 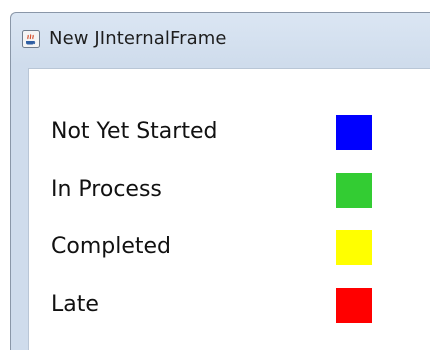 What do you see at coordinates (75, 304) in the screenshot?
I see `legend-label: Late` at bounding box center [75, 304].